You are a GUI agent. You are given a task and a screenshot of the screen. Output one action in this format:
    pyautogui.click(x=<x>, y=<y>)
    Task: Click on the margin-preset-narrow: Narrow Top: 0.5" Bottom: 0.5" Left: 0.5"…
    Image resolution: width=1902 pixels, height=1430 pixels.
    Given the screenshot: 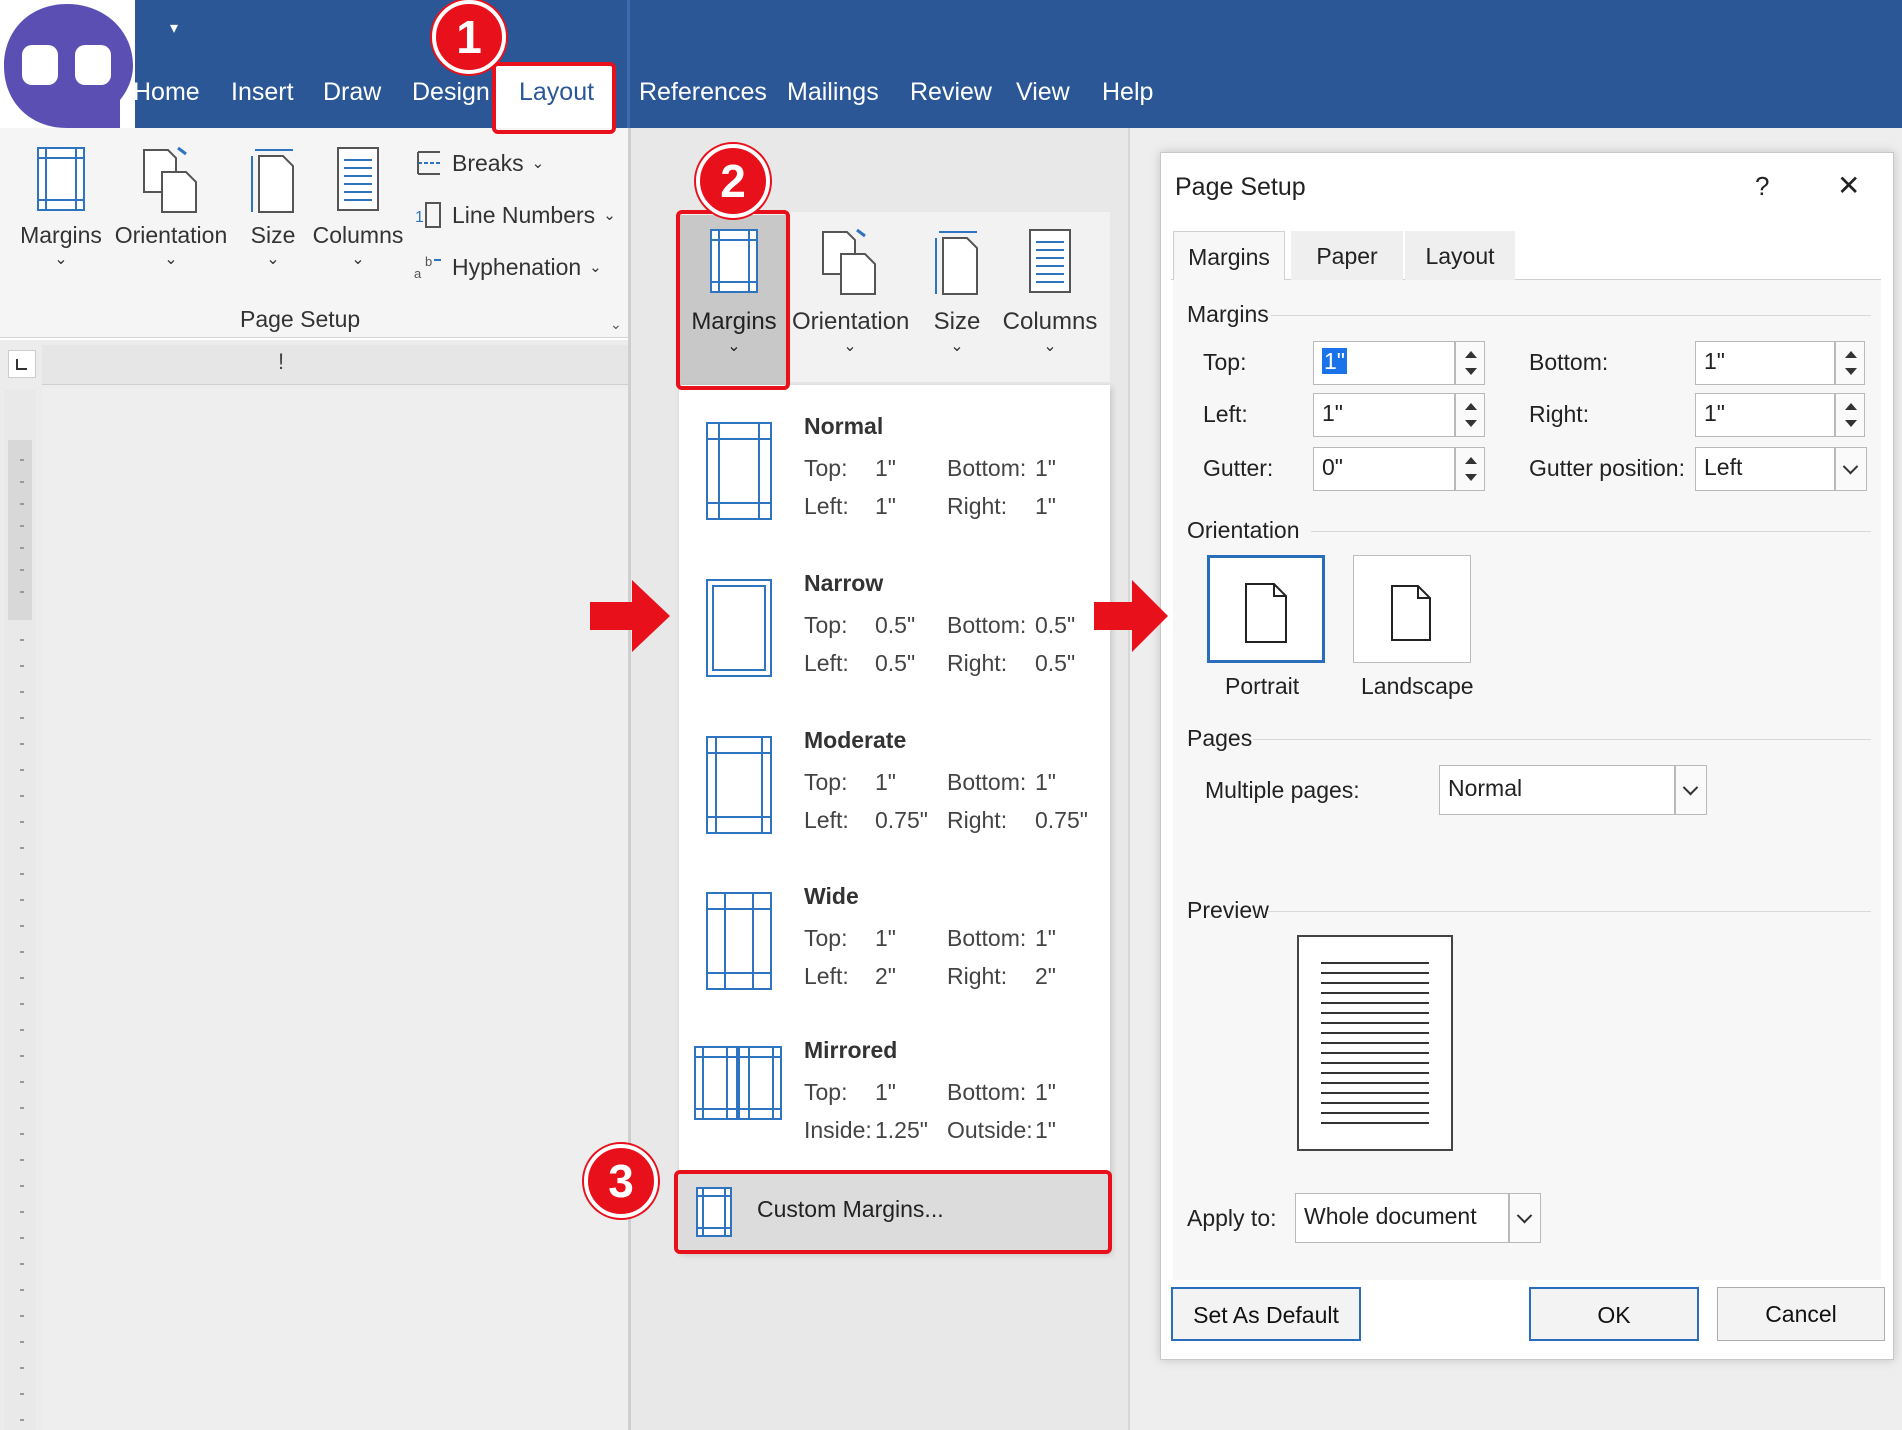 What is the action you would take?
    pyautogui.click(x=894, y=645)
    